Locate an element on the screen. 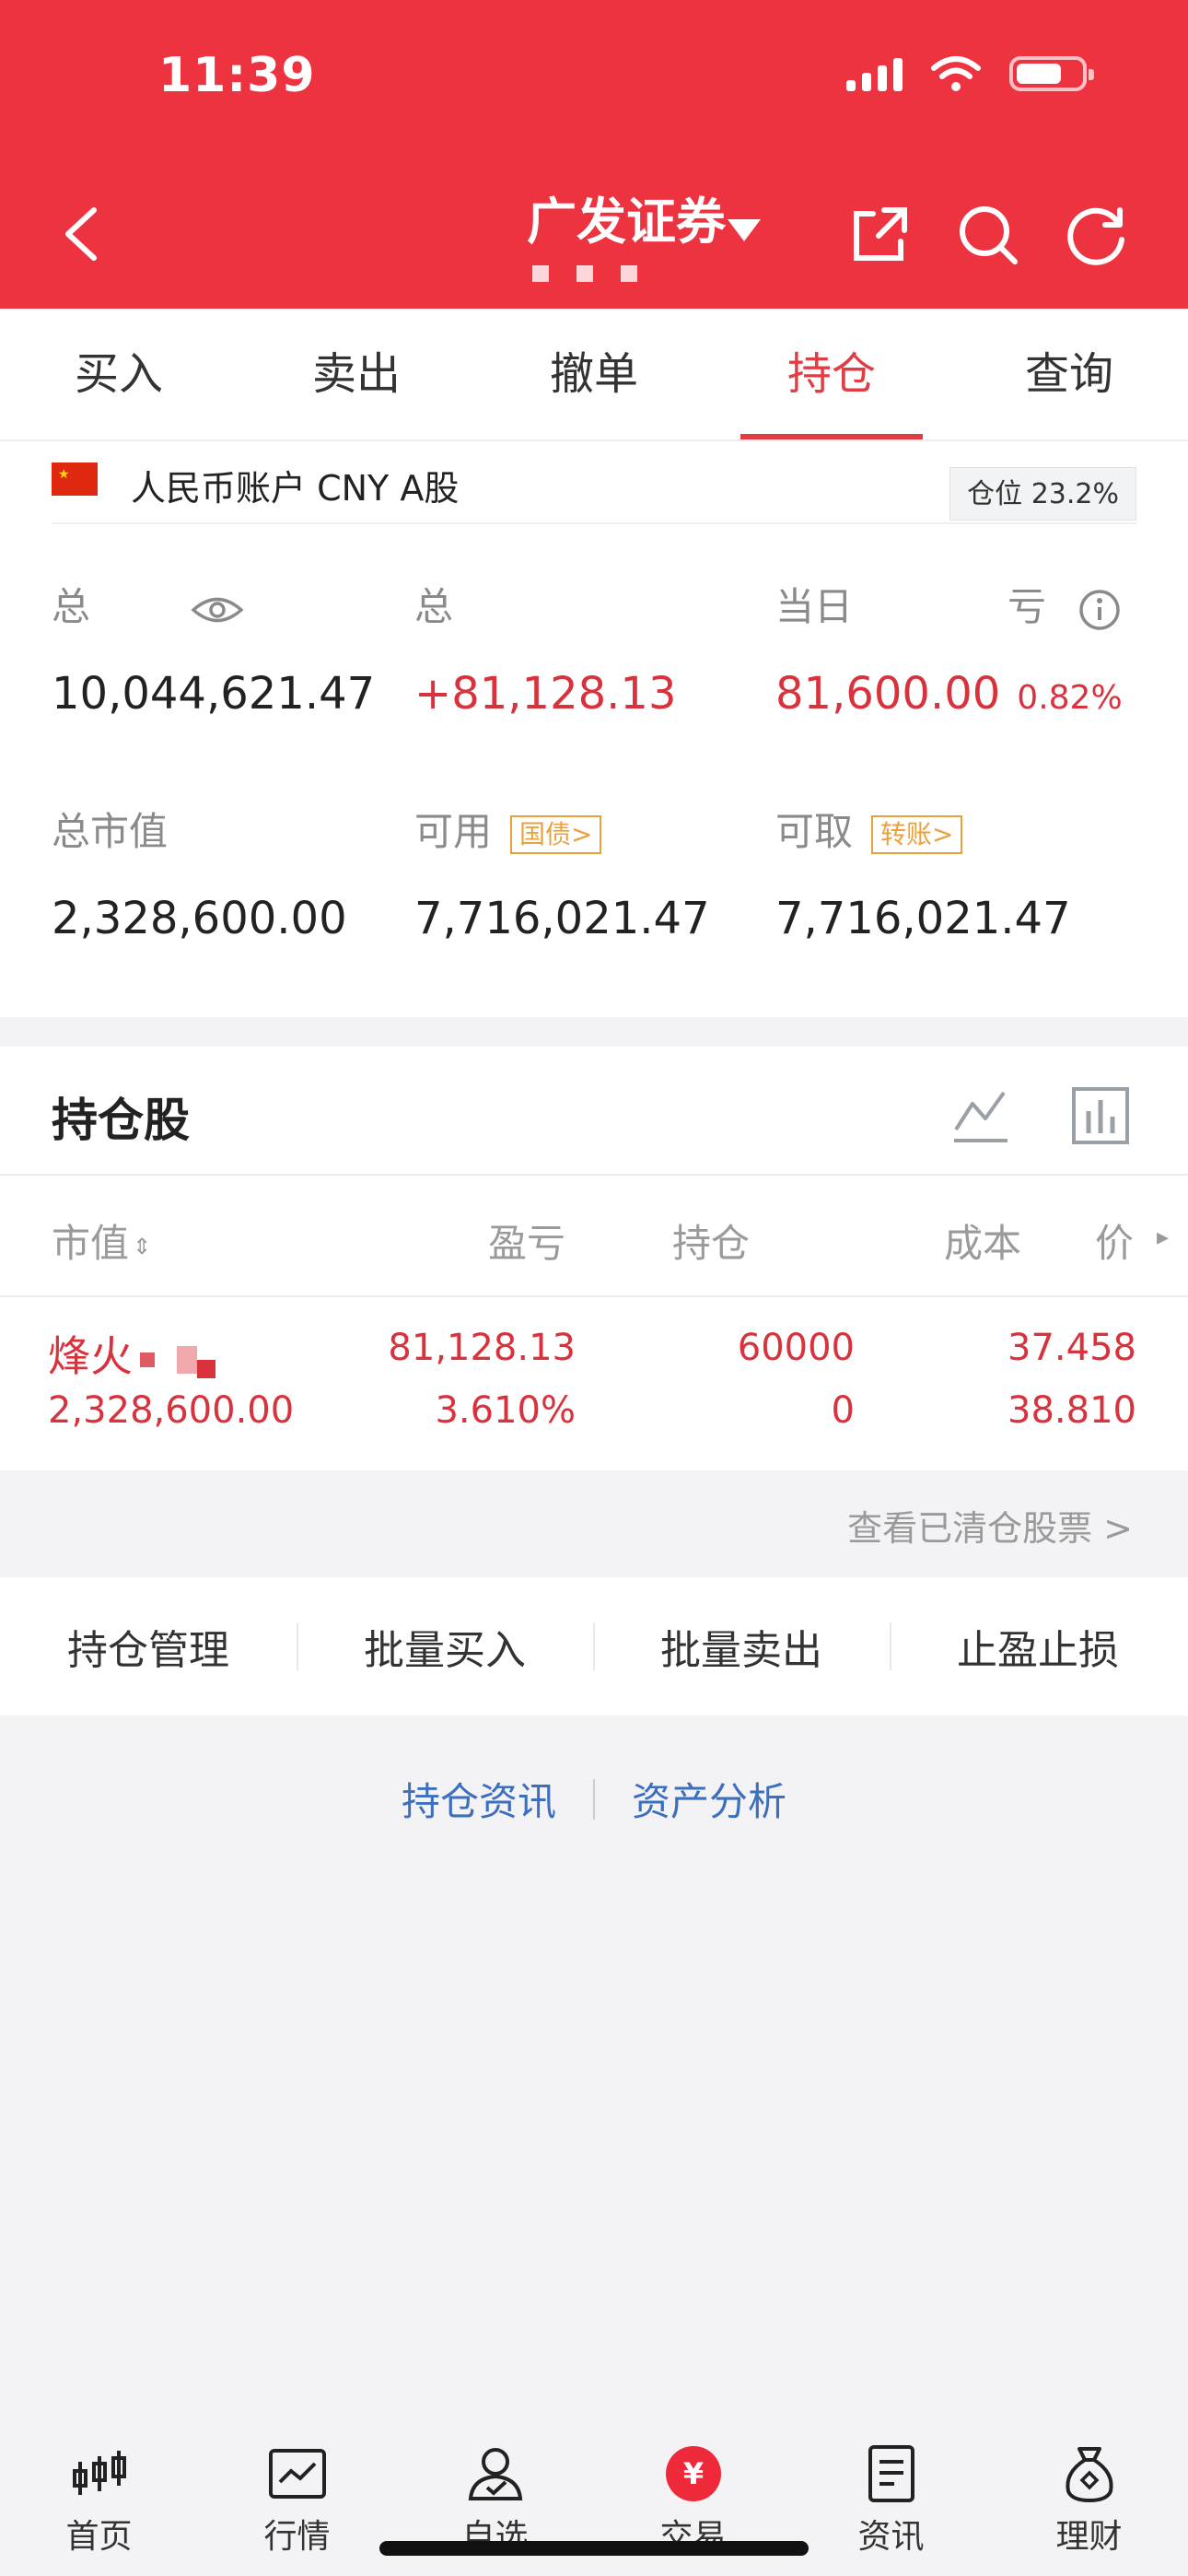 The image size is (1188, 2576). withdrawable-label-text: 可取 is located at coordinates (814, 831).